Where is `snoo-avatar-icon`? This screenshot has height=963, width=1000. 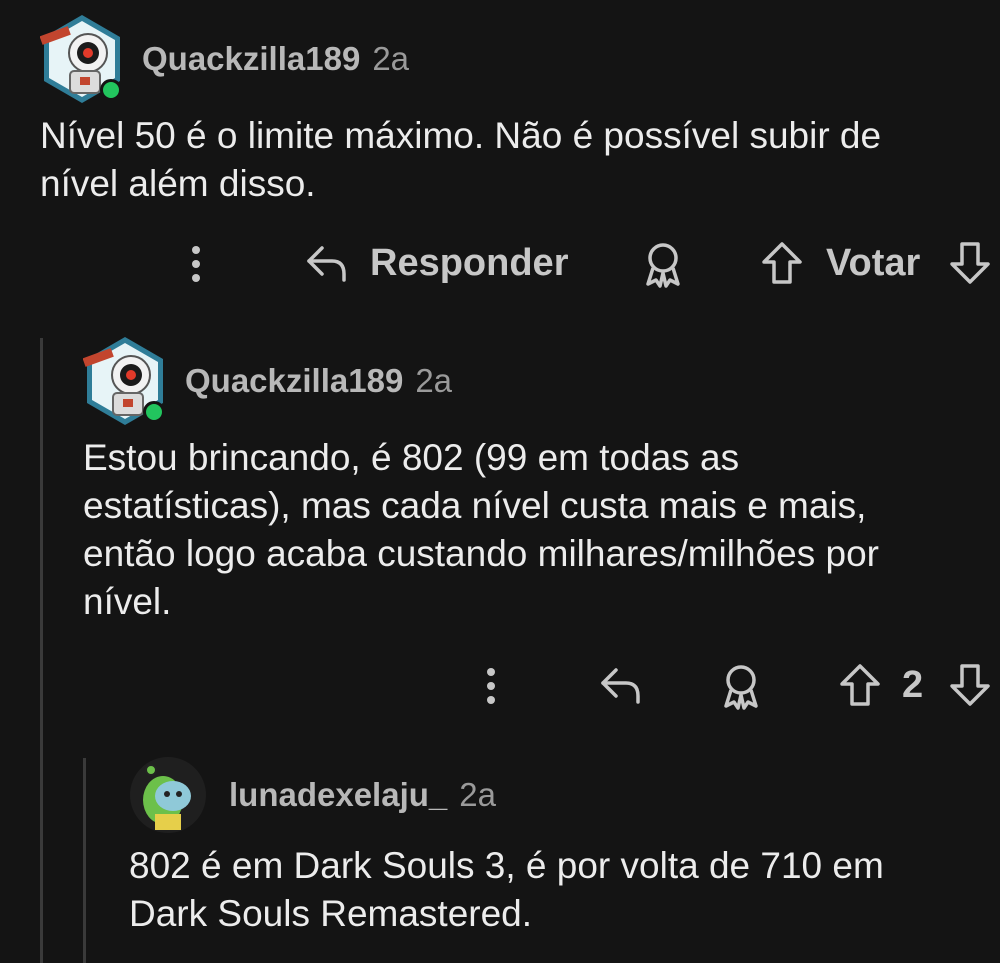 snoo-avatar-icon is located at coordinates (168, 795).